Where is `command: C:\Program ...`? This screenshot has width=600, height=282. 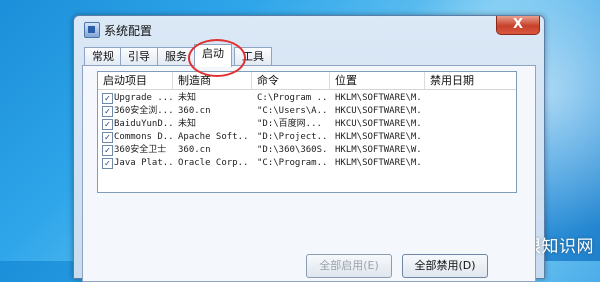 command: C:\Program ... is located at coordinates (293, 98).